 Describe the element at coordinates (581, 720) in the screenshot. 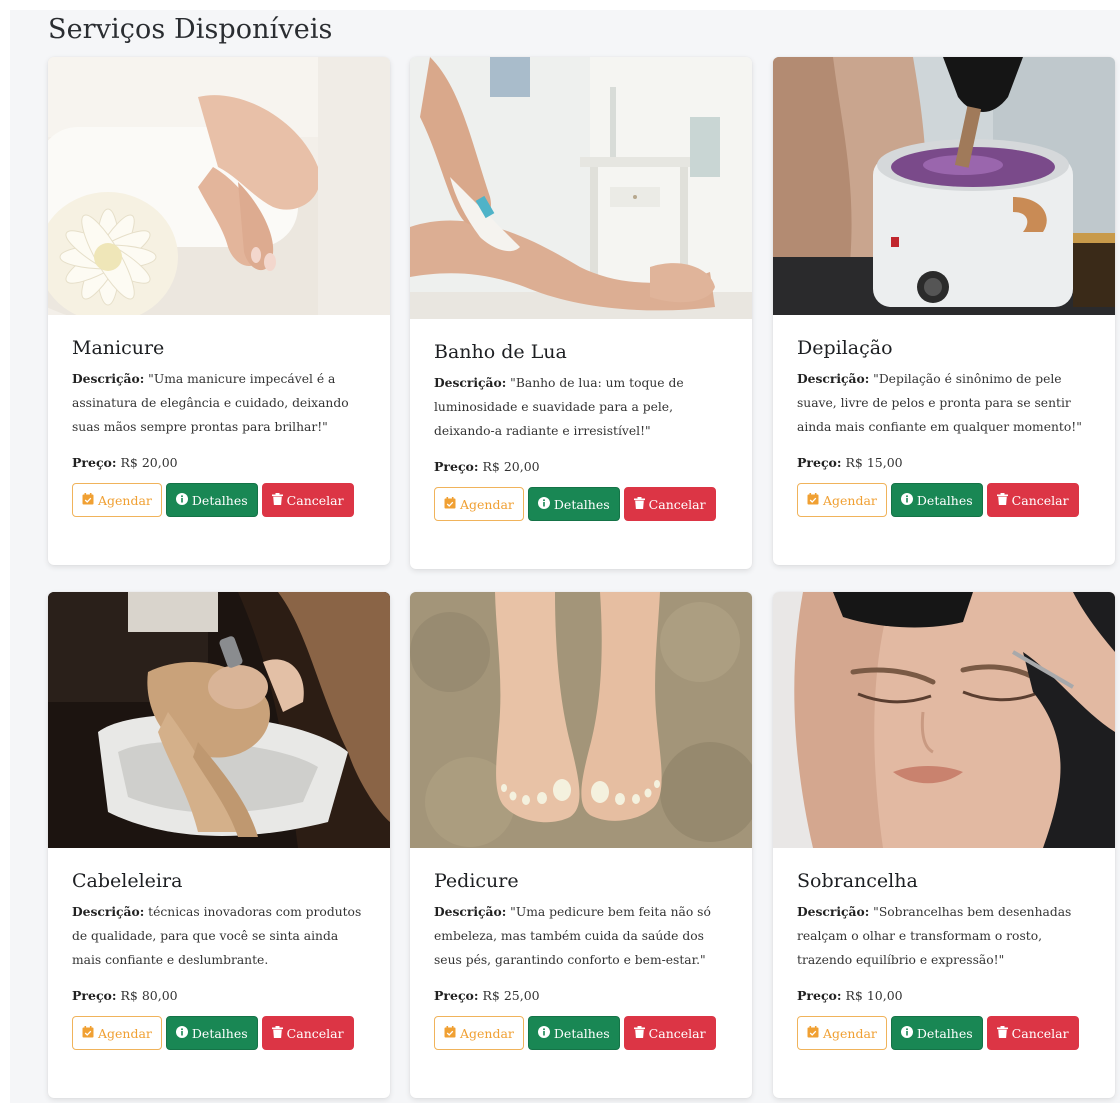

I see `service-image-pedicure` at that location.